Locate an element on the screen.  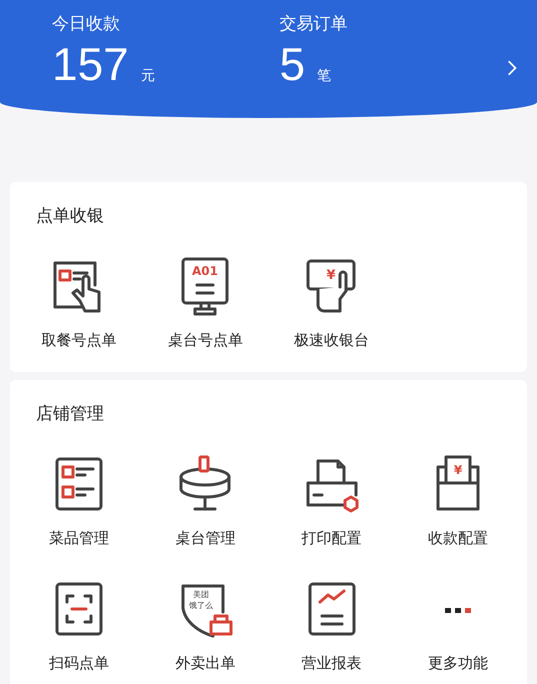
feature-label: 取餐号点单 is located at coordinates (79, 340).